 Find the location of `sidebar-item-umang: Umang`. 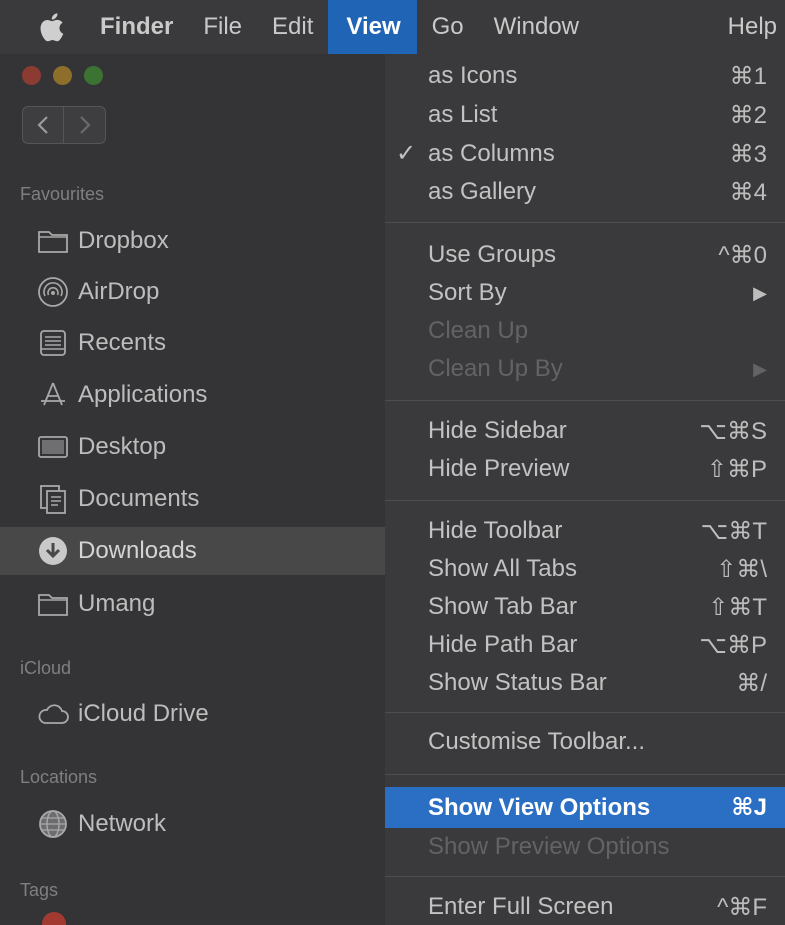

sidebar-item-umang: Umang is located at coordinates (192, 604).